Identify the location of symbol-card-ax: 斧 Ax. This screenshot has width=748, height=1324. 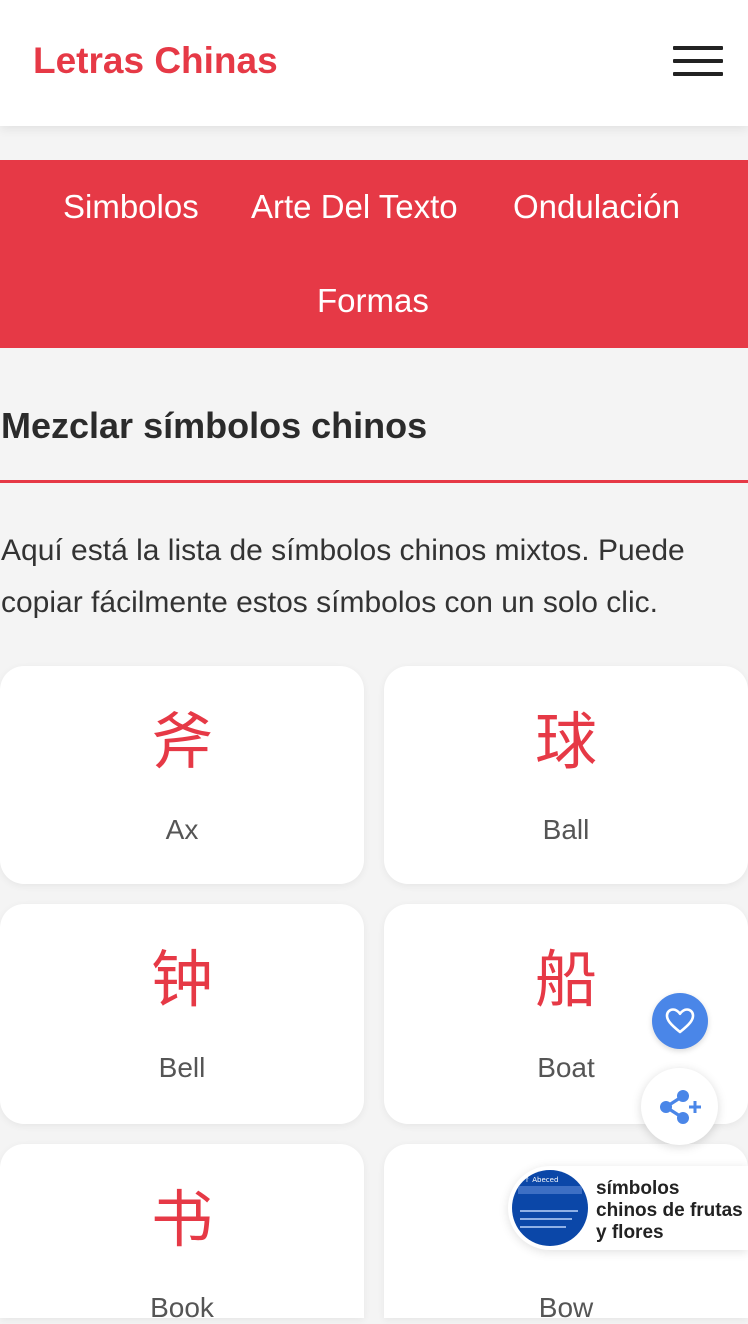
(182, 775).